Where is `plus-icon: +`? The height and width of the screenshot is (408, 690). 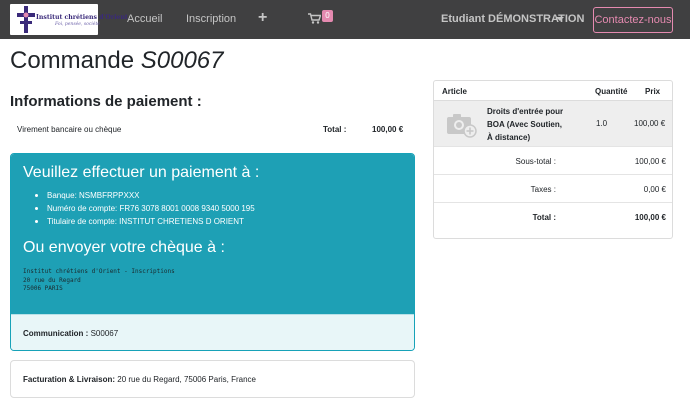
plus-icon: + is located at coordinates (262, 18).